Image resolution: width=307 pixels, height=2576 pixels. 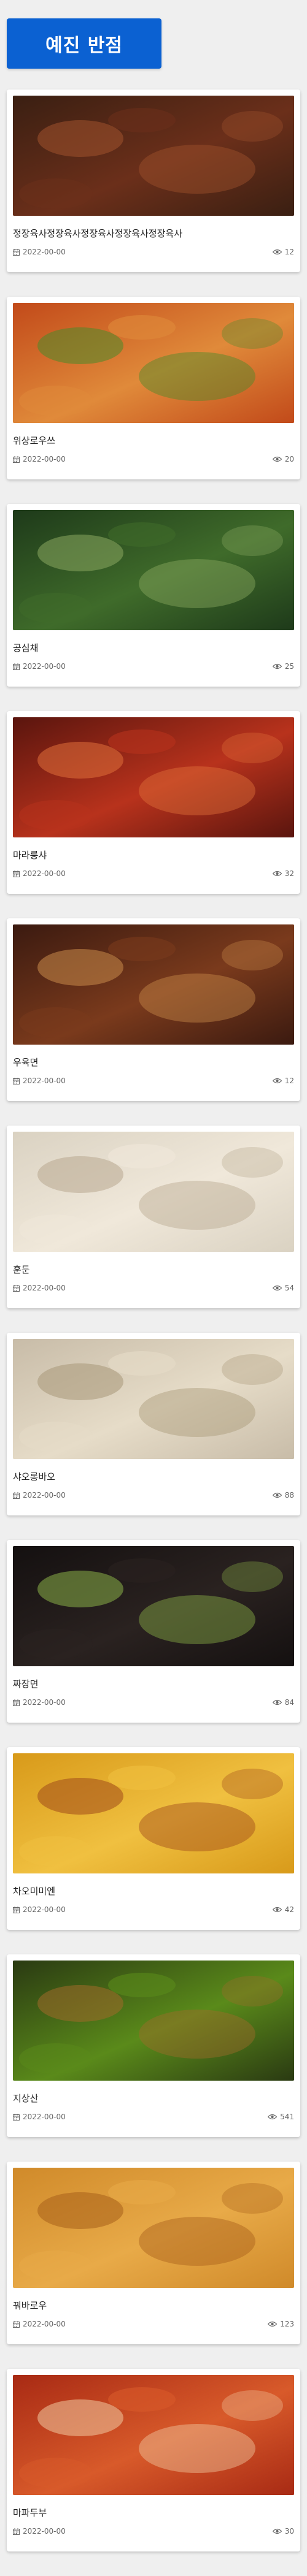 What do you see at coordinates (34, 1890) in the screenshot?
I see `dish-name: 차오미미엔` at bounding box center [34, 1890].